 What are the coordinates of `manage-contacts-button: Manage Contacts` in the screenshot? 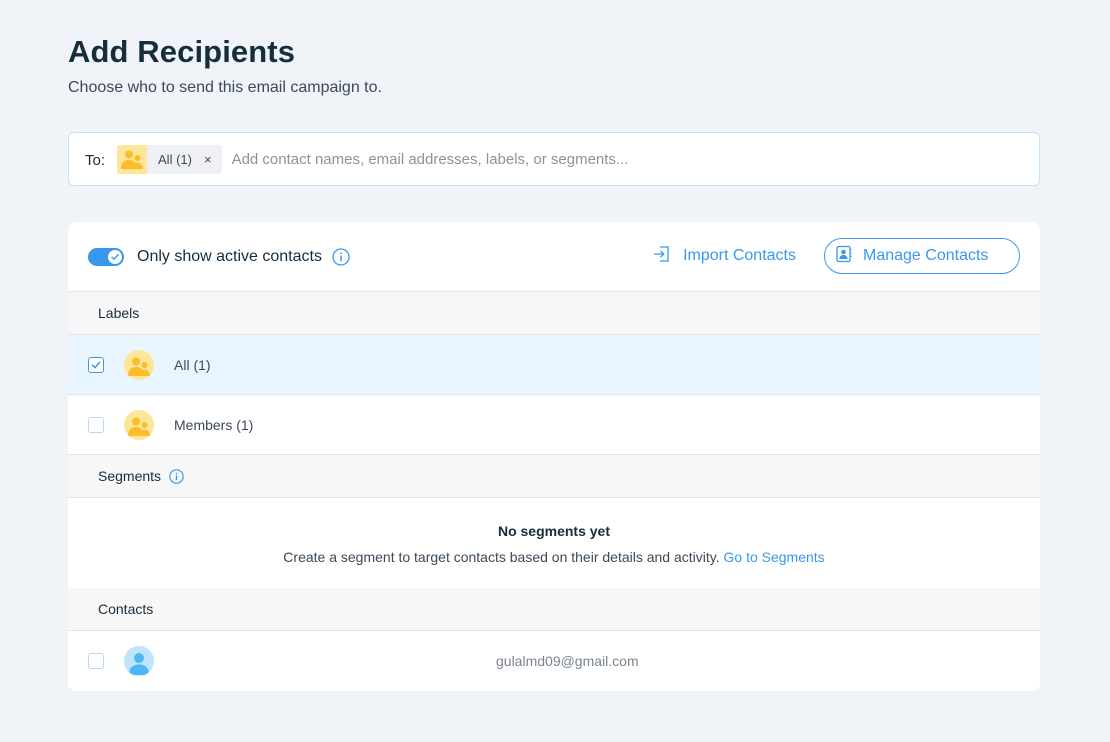 It's located at (922, 256).